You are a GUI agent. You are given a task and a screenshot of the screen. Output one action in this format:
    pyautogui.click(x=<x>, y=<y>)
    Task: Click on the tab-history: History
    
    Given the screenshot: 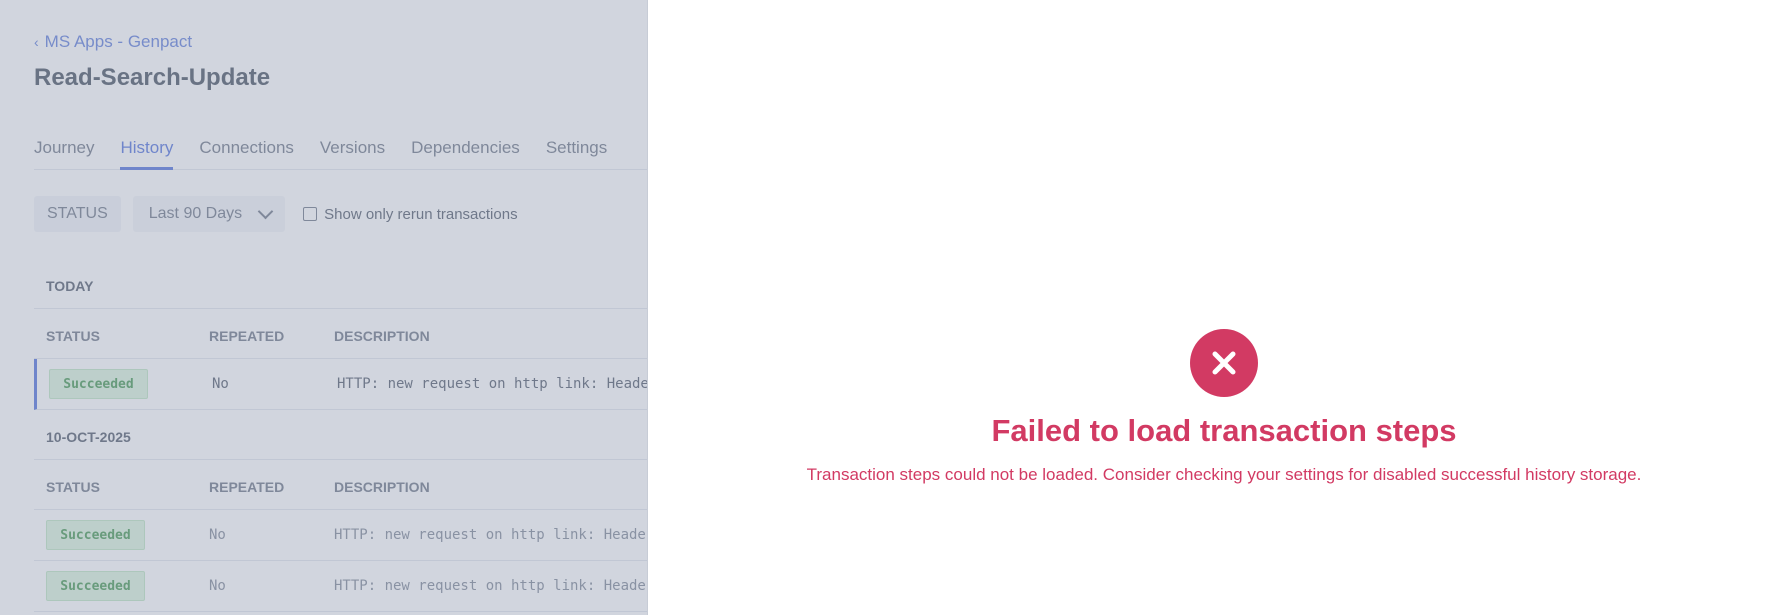 What is the action you would take?
    pyautogui.click(x=147, y=146)
    